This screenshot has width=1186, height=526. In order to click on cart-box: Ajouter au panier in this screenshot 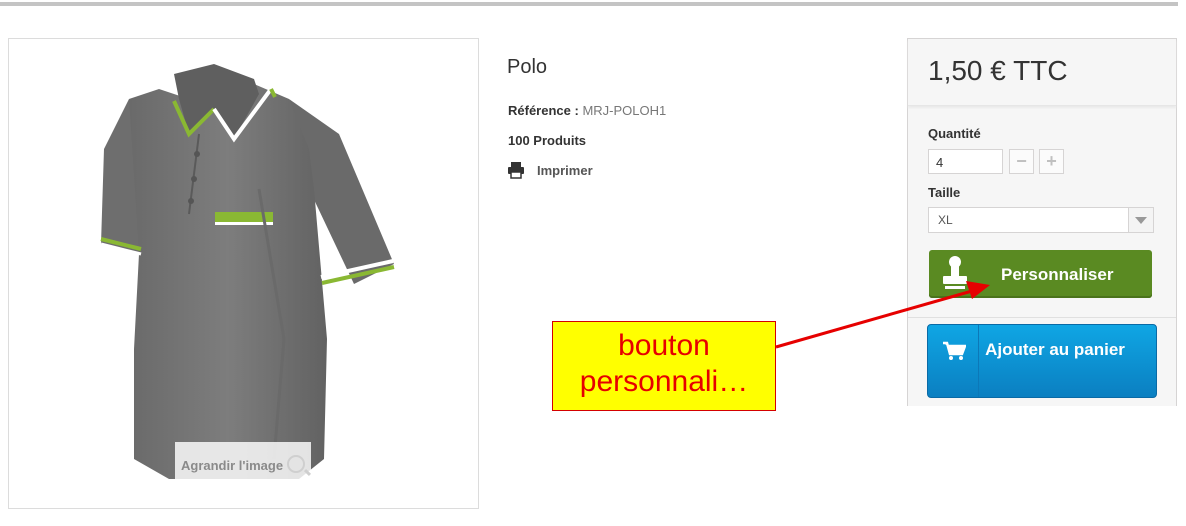, I will do `click(1042, 361)`.